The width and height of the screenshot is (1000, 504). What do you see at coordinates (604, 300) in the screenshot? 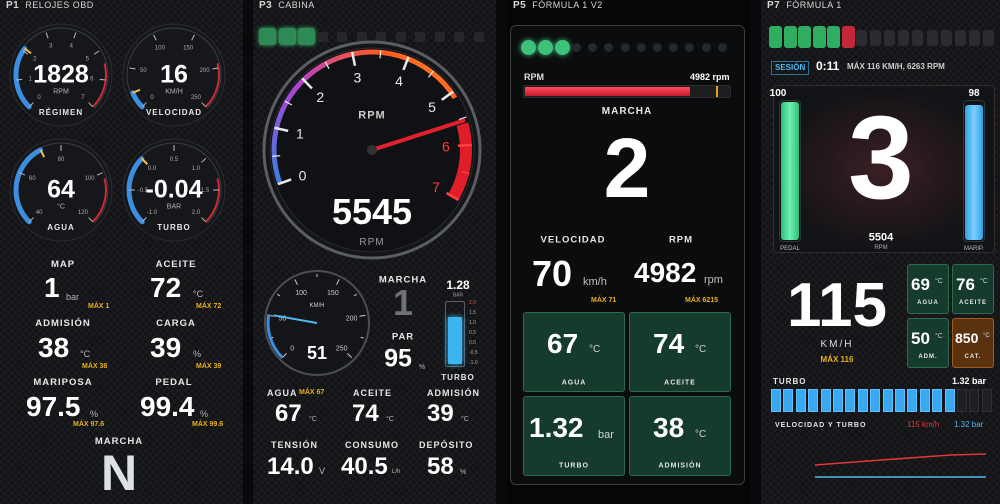
I see `speed-max: MÁX 71` at bounding box center [604, 300].